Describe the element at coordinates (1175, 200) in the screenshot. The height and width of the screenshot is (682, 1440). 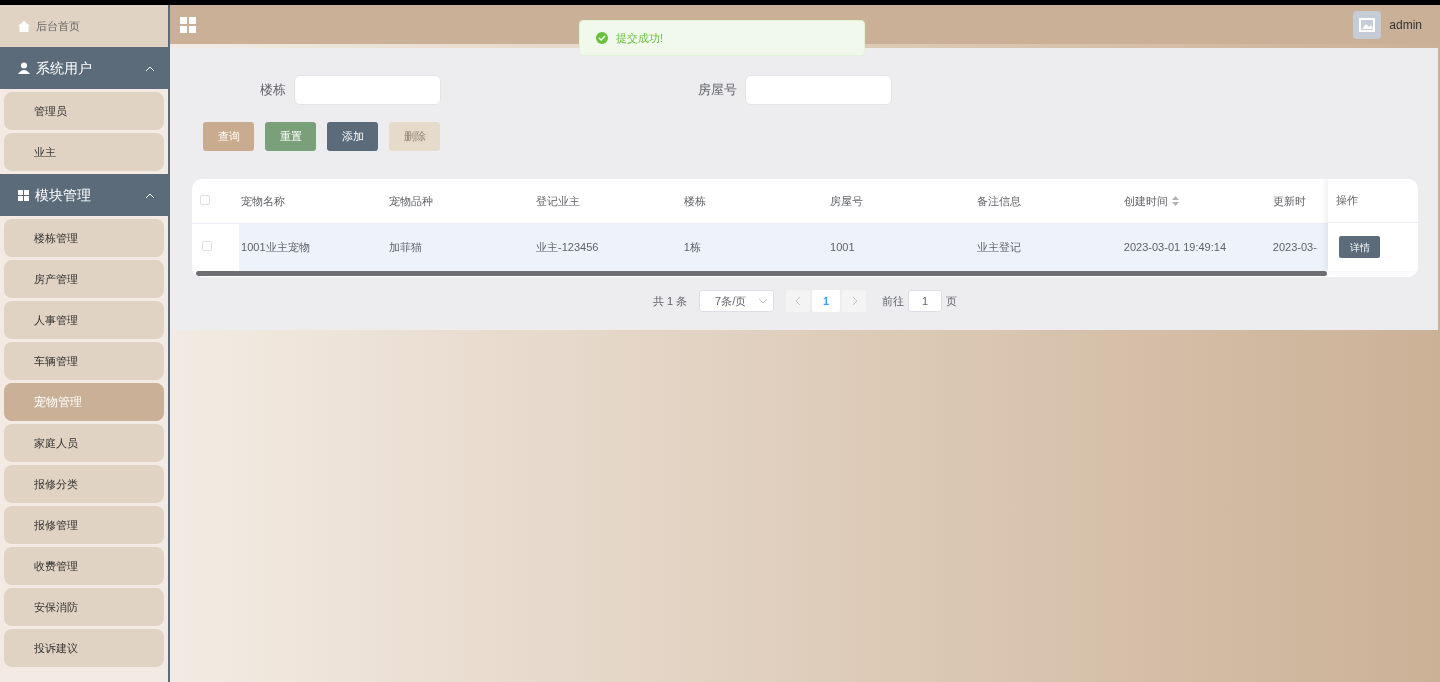
I see `sort-icon` at that location.